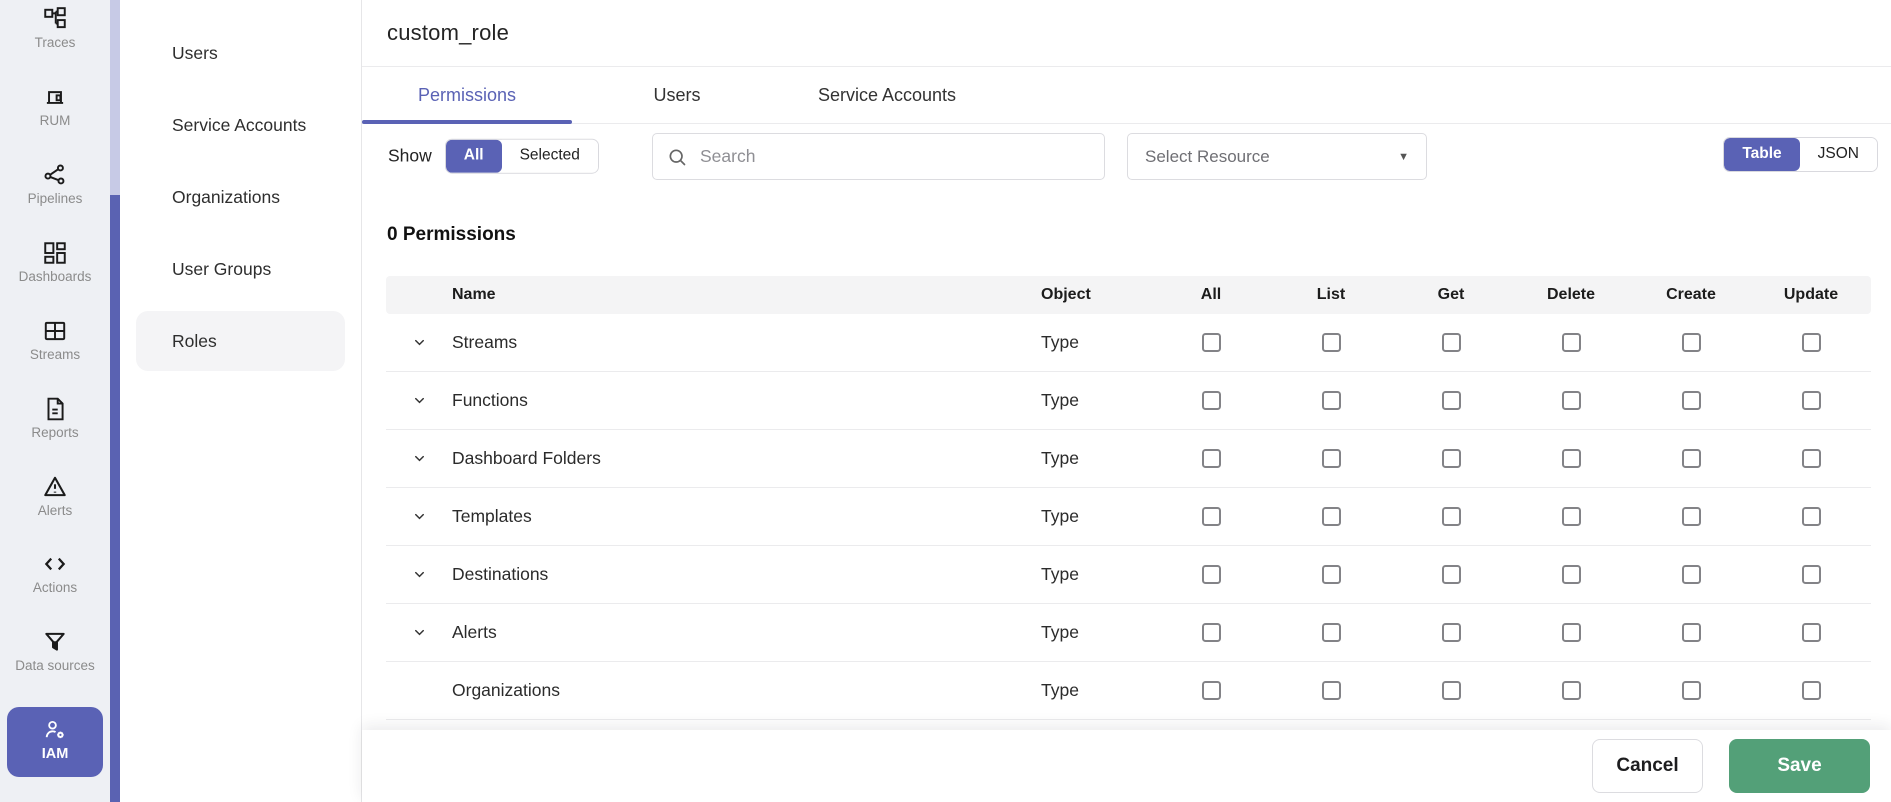 The image size is (1891, 802). Describe the element at coordinates (55, 651) in the screenshot. I see `sidebar-item-data-sources: Data sources` at that location.